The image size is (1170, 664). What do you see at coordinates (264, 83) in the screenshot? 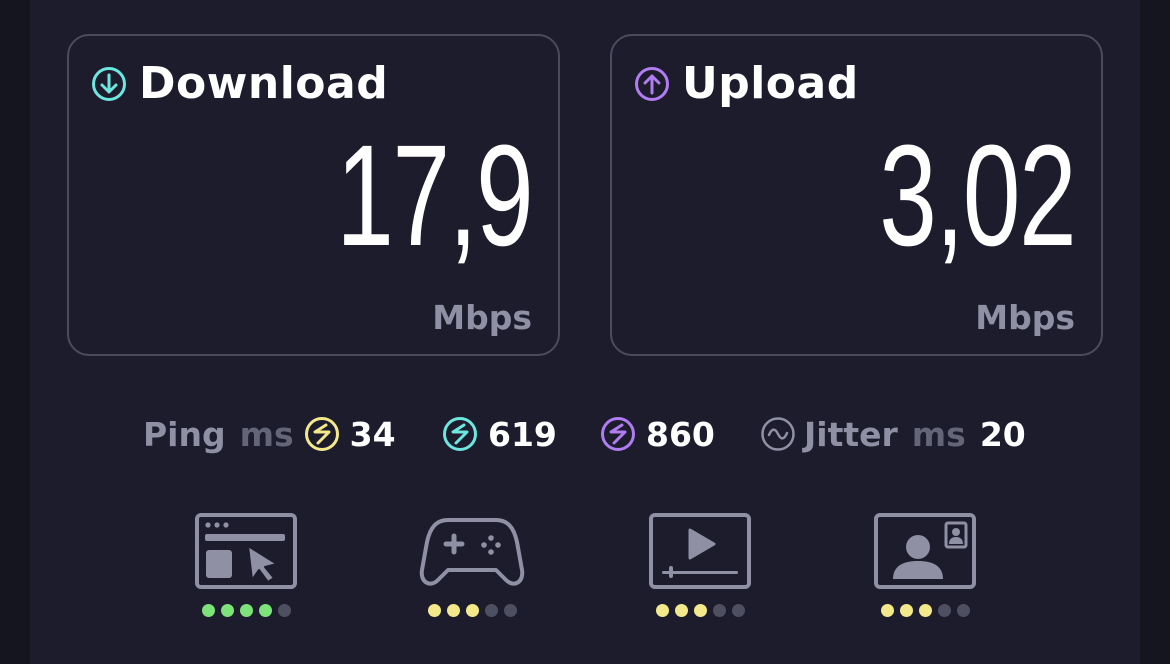
I see `download-title: Download` at bounding box center [264, 83].